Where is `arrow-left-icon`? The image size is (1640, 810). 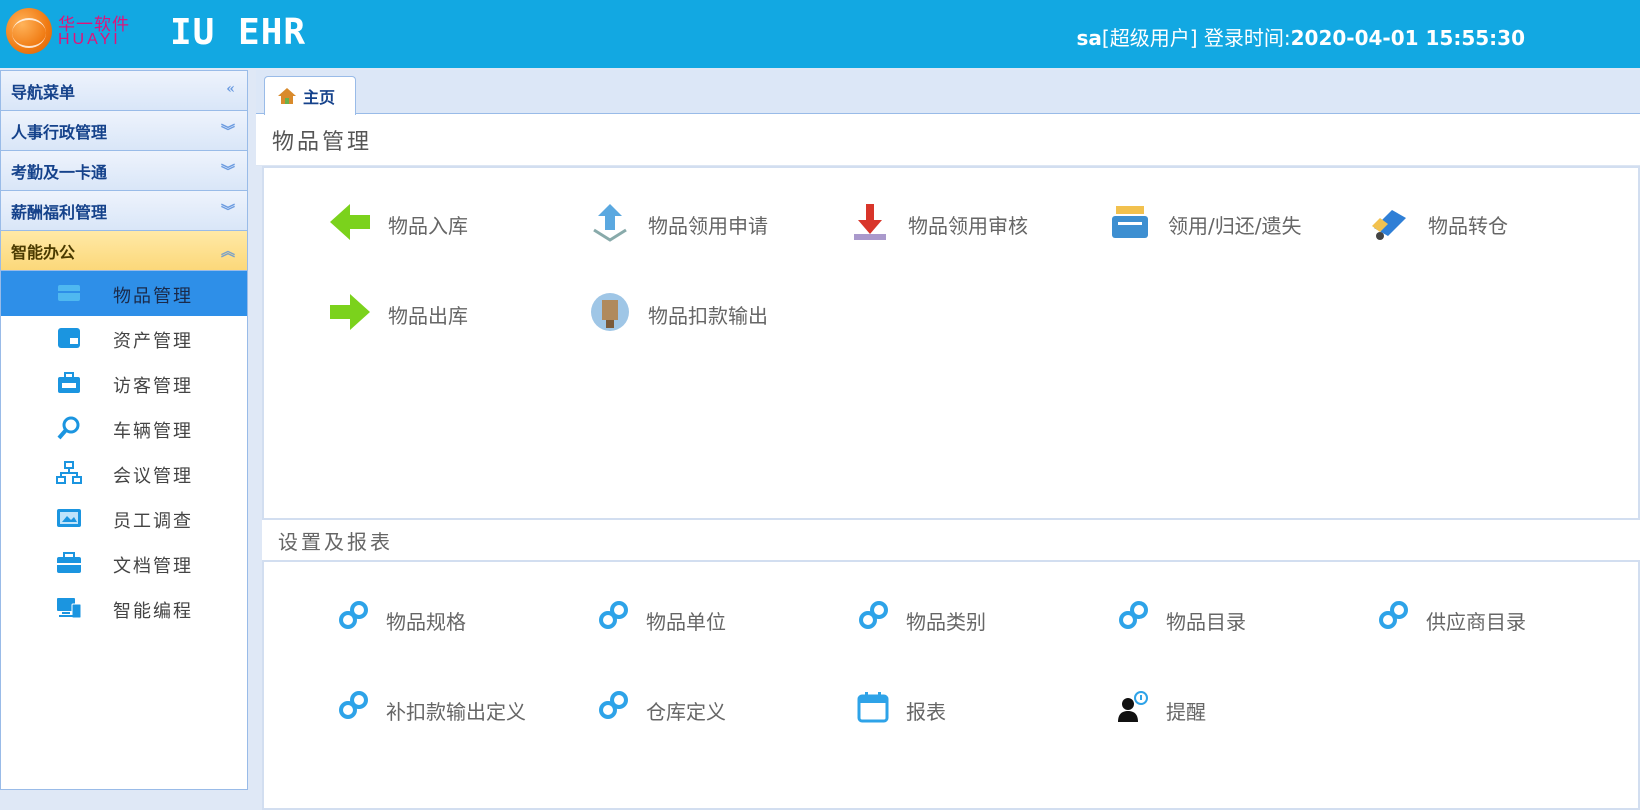 arrow-left-icon is located at coordinates (350, 222).